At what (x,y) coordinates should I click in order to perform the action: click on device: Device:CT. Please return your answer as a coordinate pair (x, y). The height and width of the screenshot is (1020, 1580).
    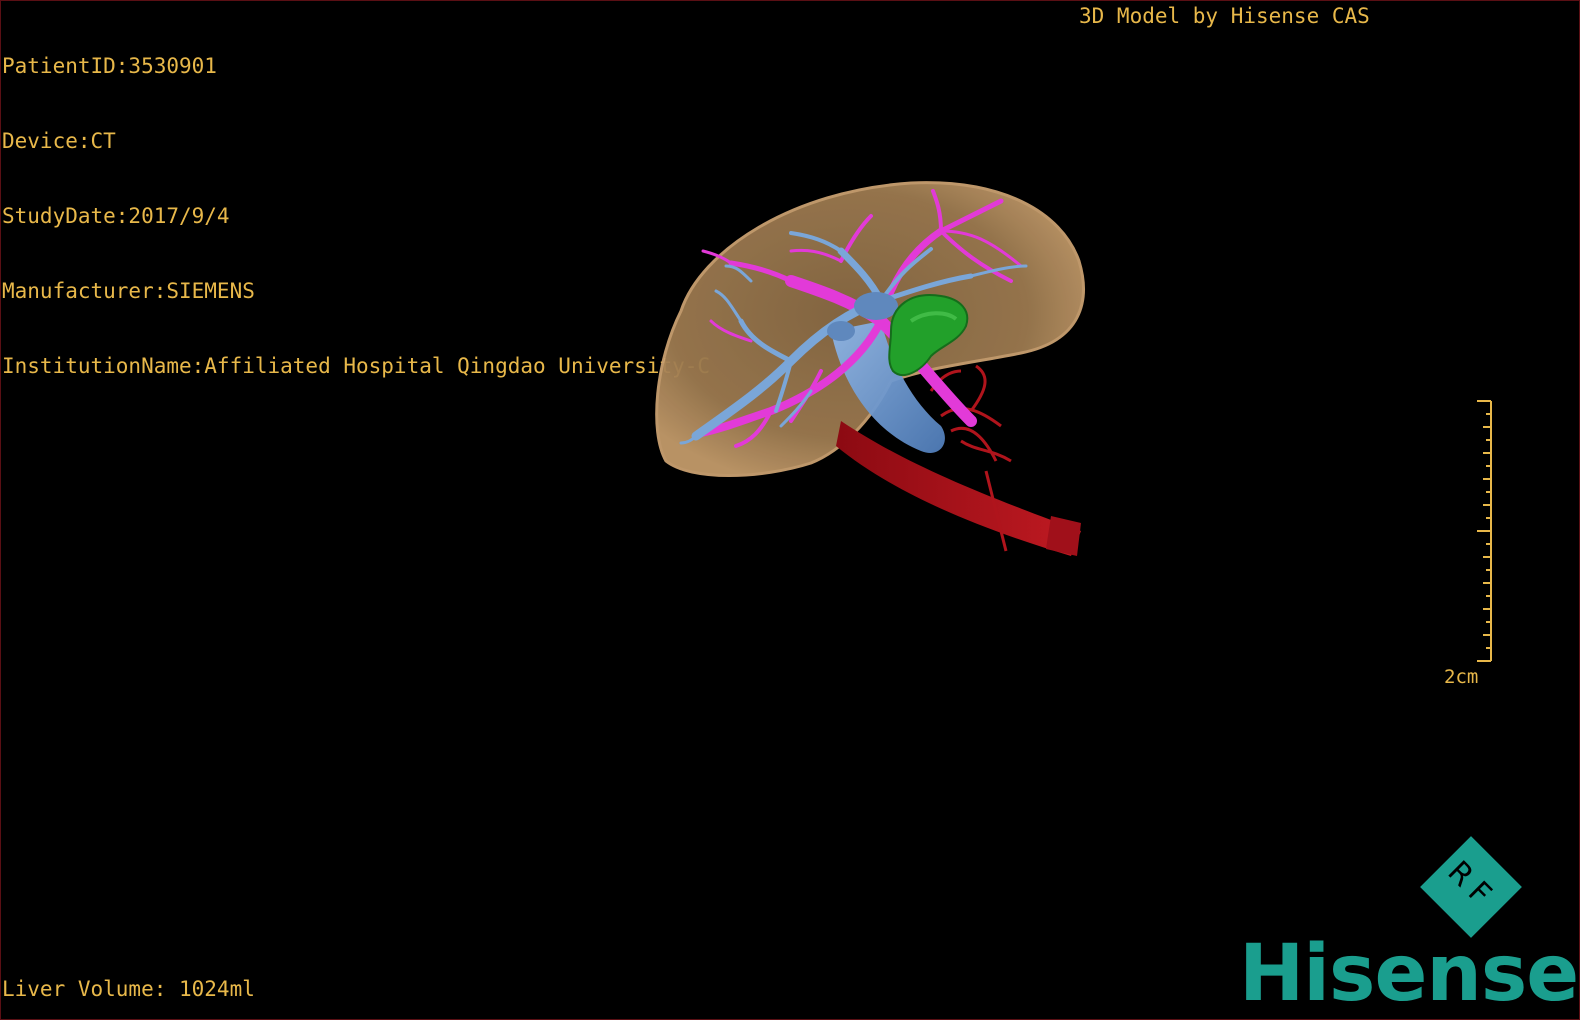
    Looking at the image, I should click on (59, 141).